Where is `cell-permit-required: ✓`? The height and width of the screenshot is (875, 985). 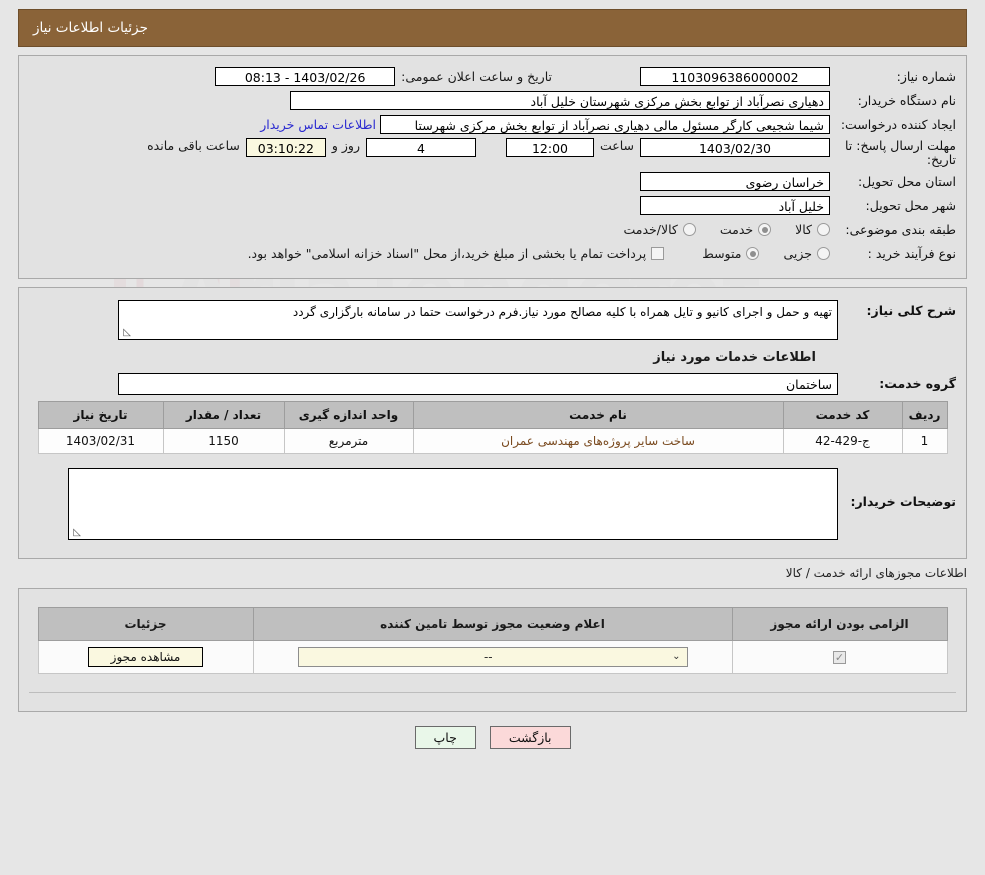
cell-permit-required: ✓ is located at coordinates (839, 656).